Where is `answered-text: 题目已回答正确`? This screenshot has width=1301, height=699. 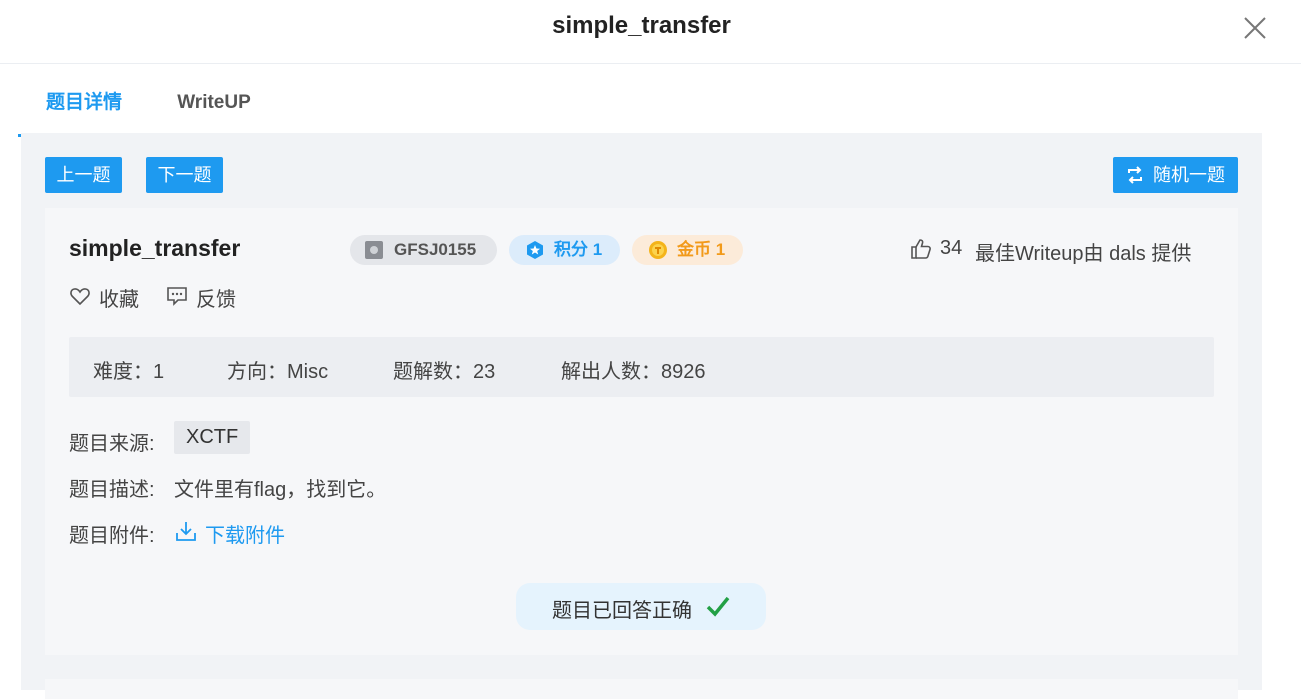
answered-text: 题目已回答正确 is located at coordinates (622, 611).